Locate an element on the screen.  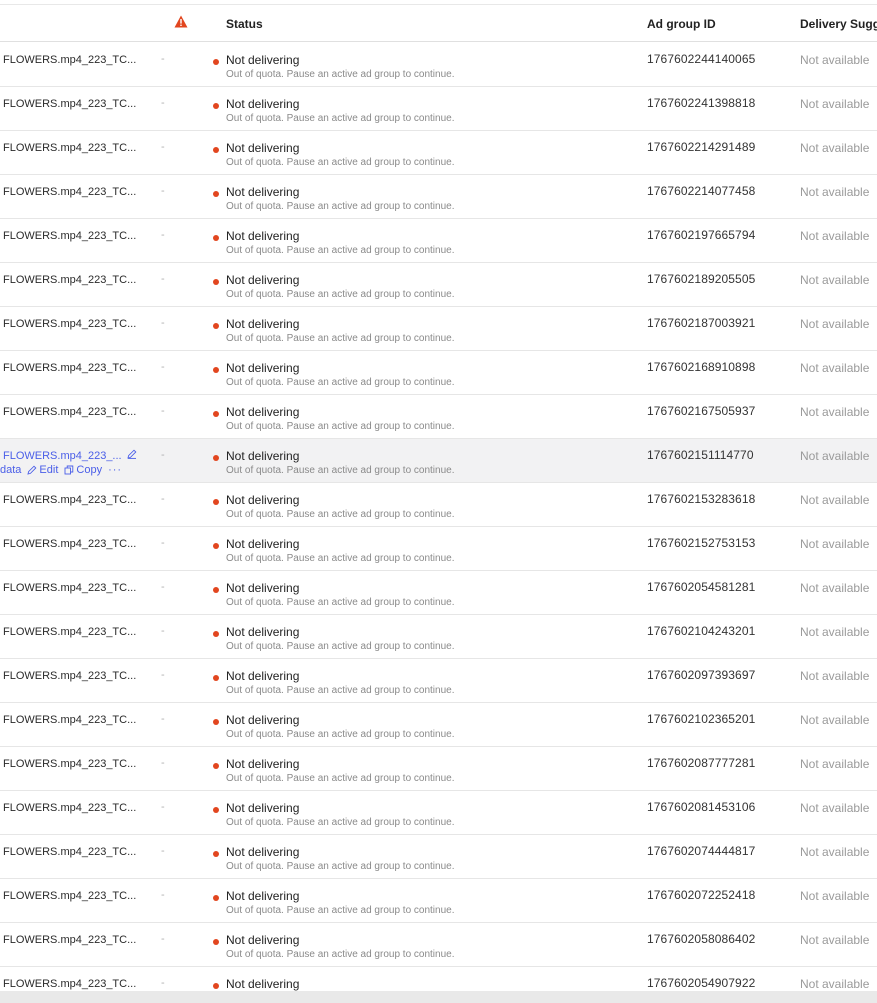
column-header-ad-group-id: Ad group ID is located at coordinates (681, 24).